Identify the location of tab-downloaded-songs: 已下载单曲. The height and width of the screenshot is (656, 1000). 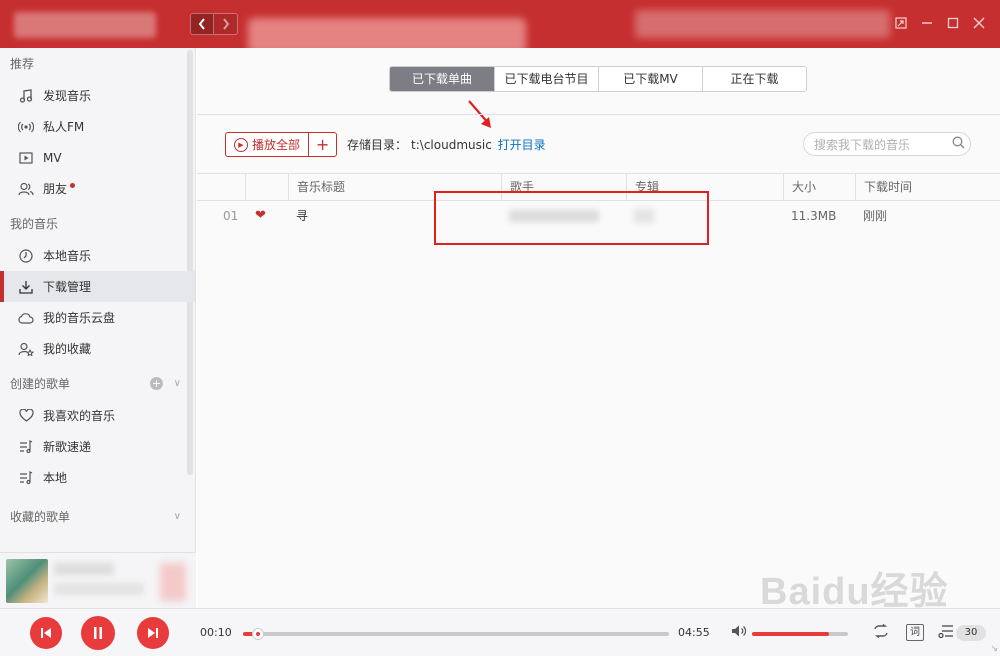
(442, 79).